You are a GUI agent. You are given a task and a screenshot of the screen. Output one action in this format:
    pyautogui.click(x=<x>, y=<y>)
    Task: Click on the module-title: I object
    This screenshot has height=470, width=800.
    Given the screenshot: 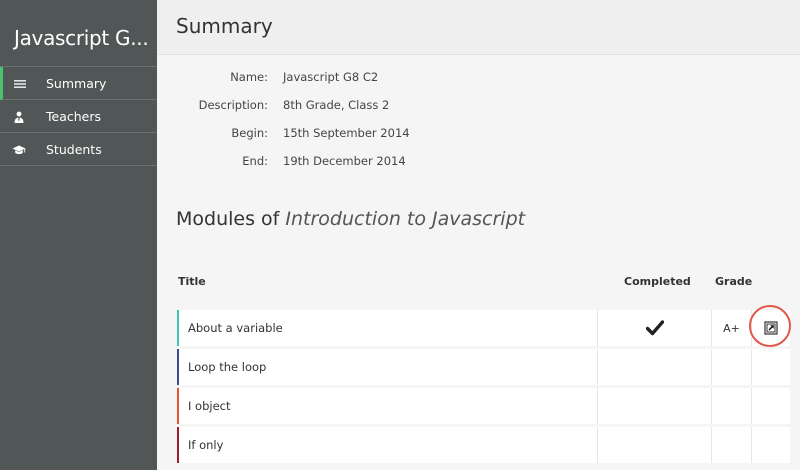 What is the action you would take?
    pyautogui.click(x=388, y=406)
    